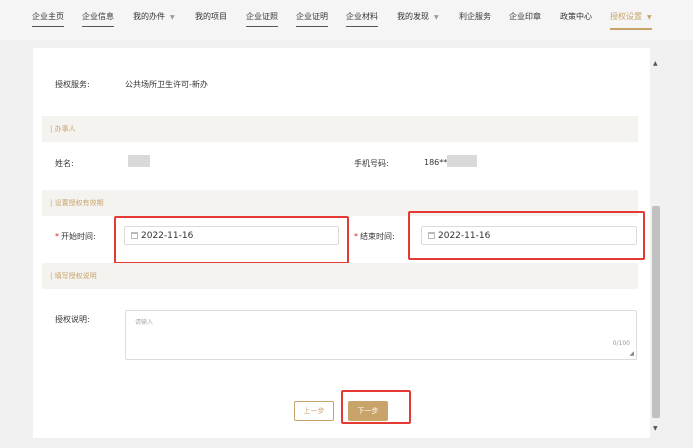 The width and height of the screenshot is (693, 448). What do you see at coordinates (413, 16) in the screenshot?
I see `nav-item-label: 我的发现` at bounding box center [413, 16].